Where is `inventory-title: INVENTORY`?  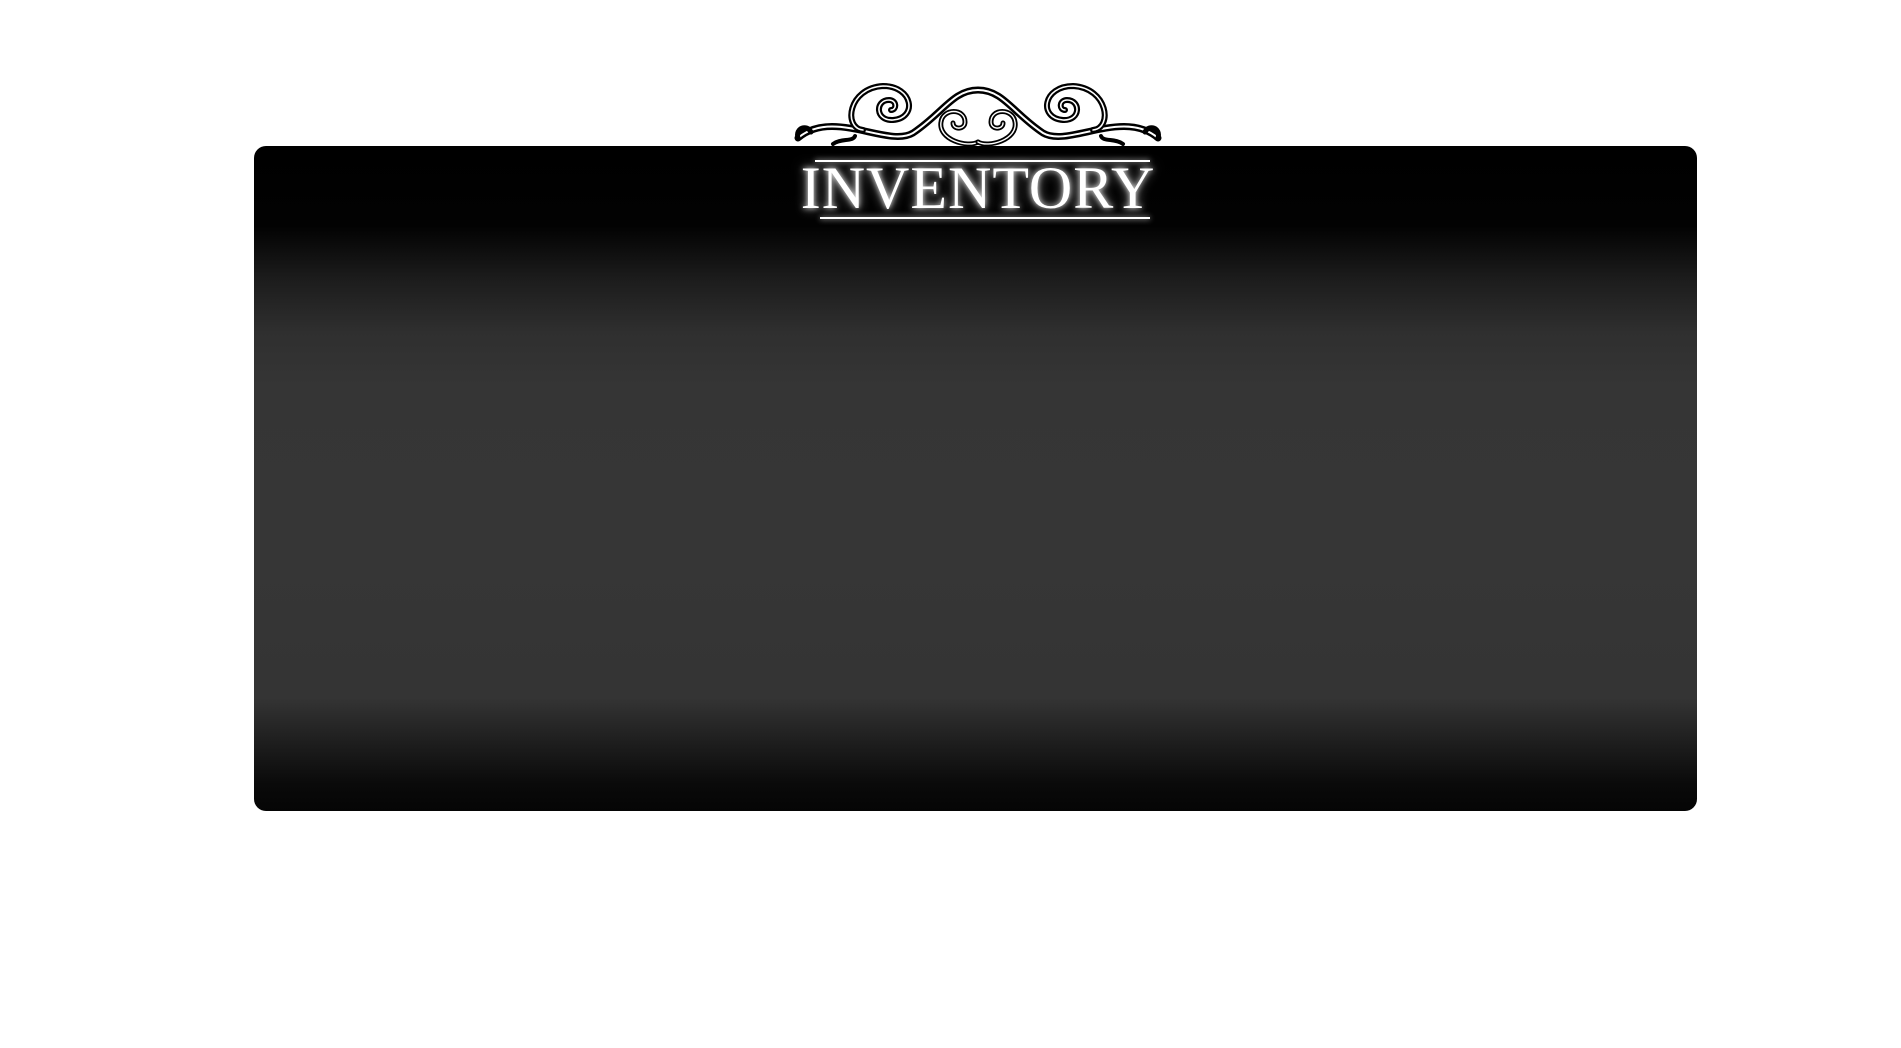 inventory-title: INVENTORY is located at coordinates (978, 188).